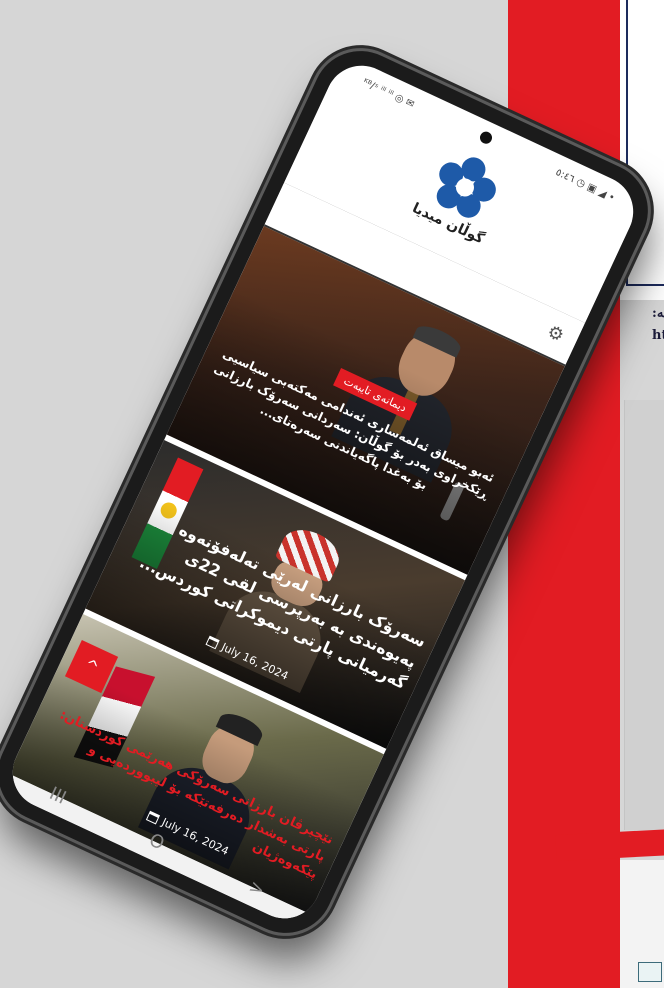 Image resolution: width=664 pixels, height=988 pixels. Describe the element at coordinates (658, 313) in the screenshot. I see `document-text: :ئە` at that location.